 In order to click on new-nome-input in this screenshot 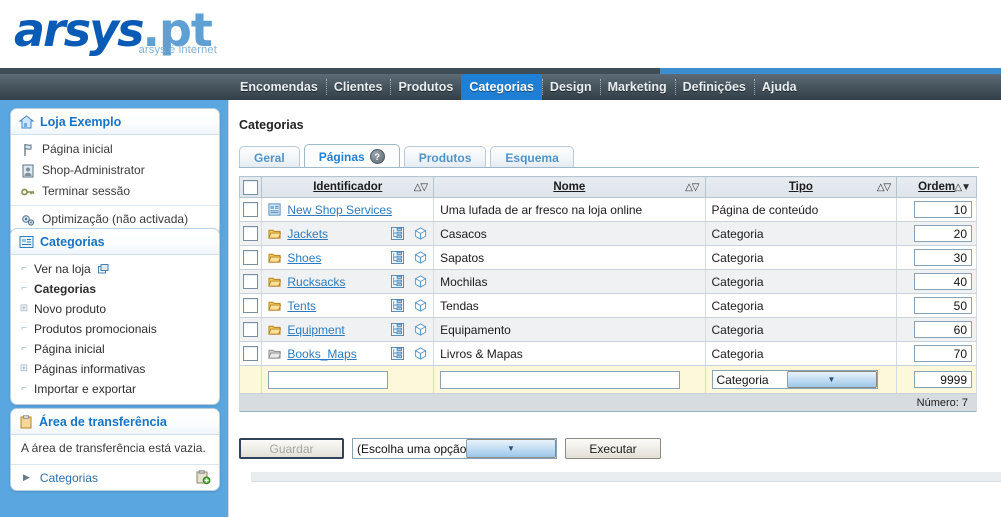, I will do `click(560, 379)`.